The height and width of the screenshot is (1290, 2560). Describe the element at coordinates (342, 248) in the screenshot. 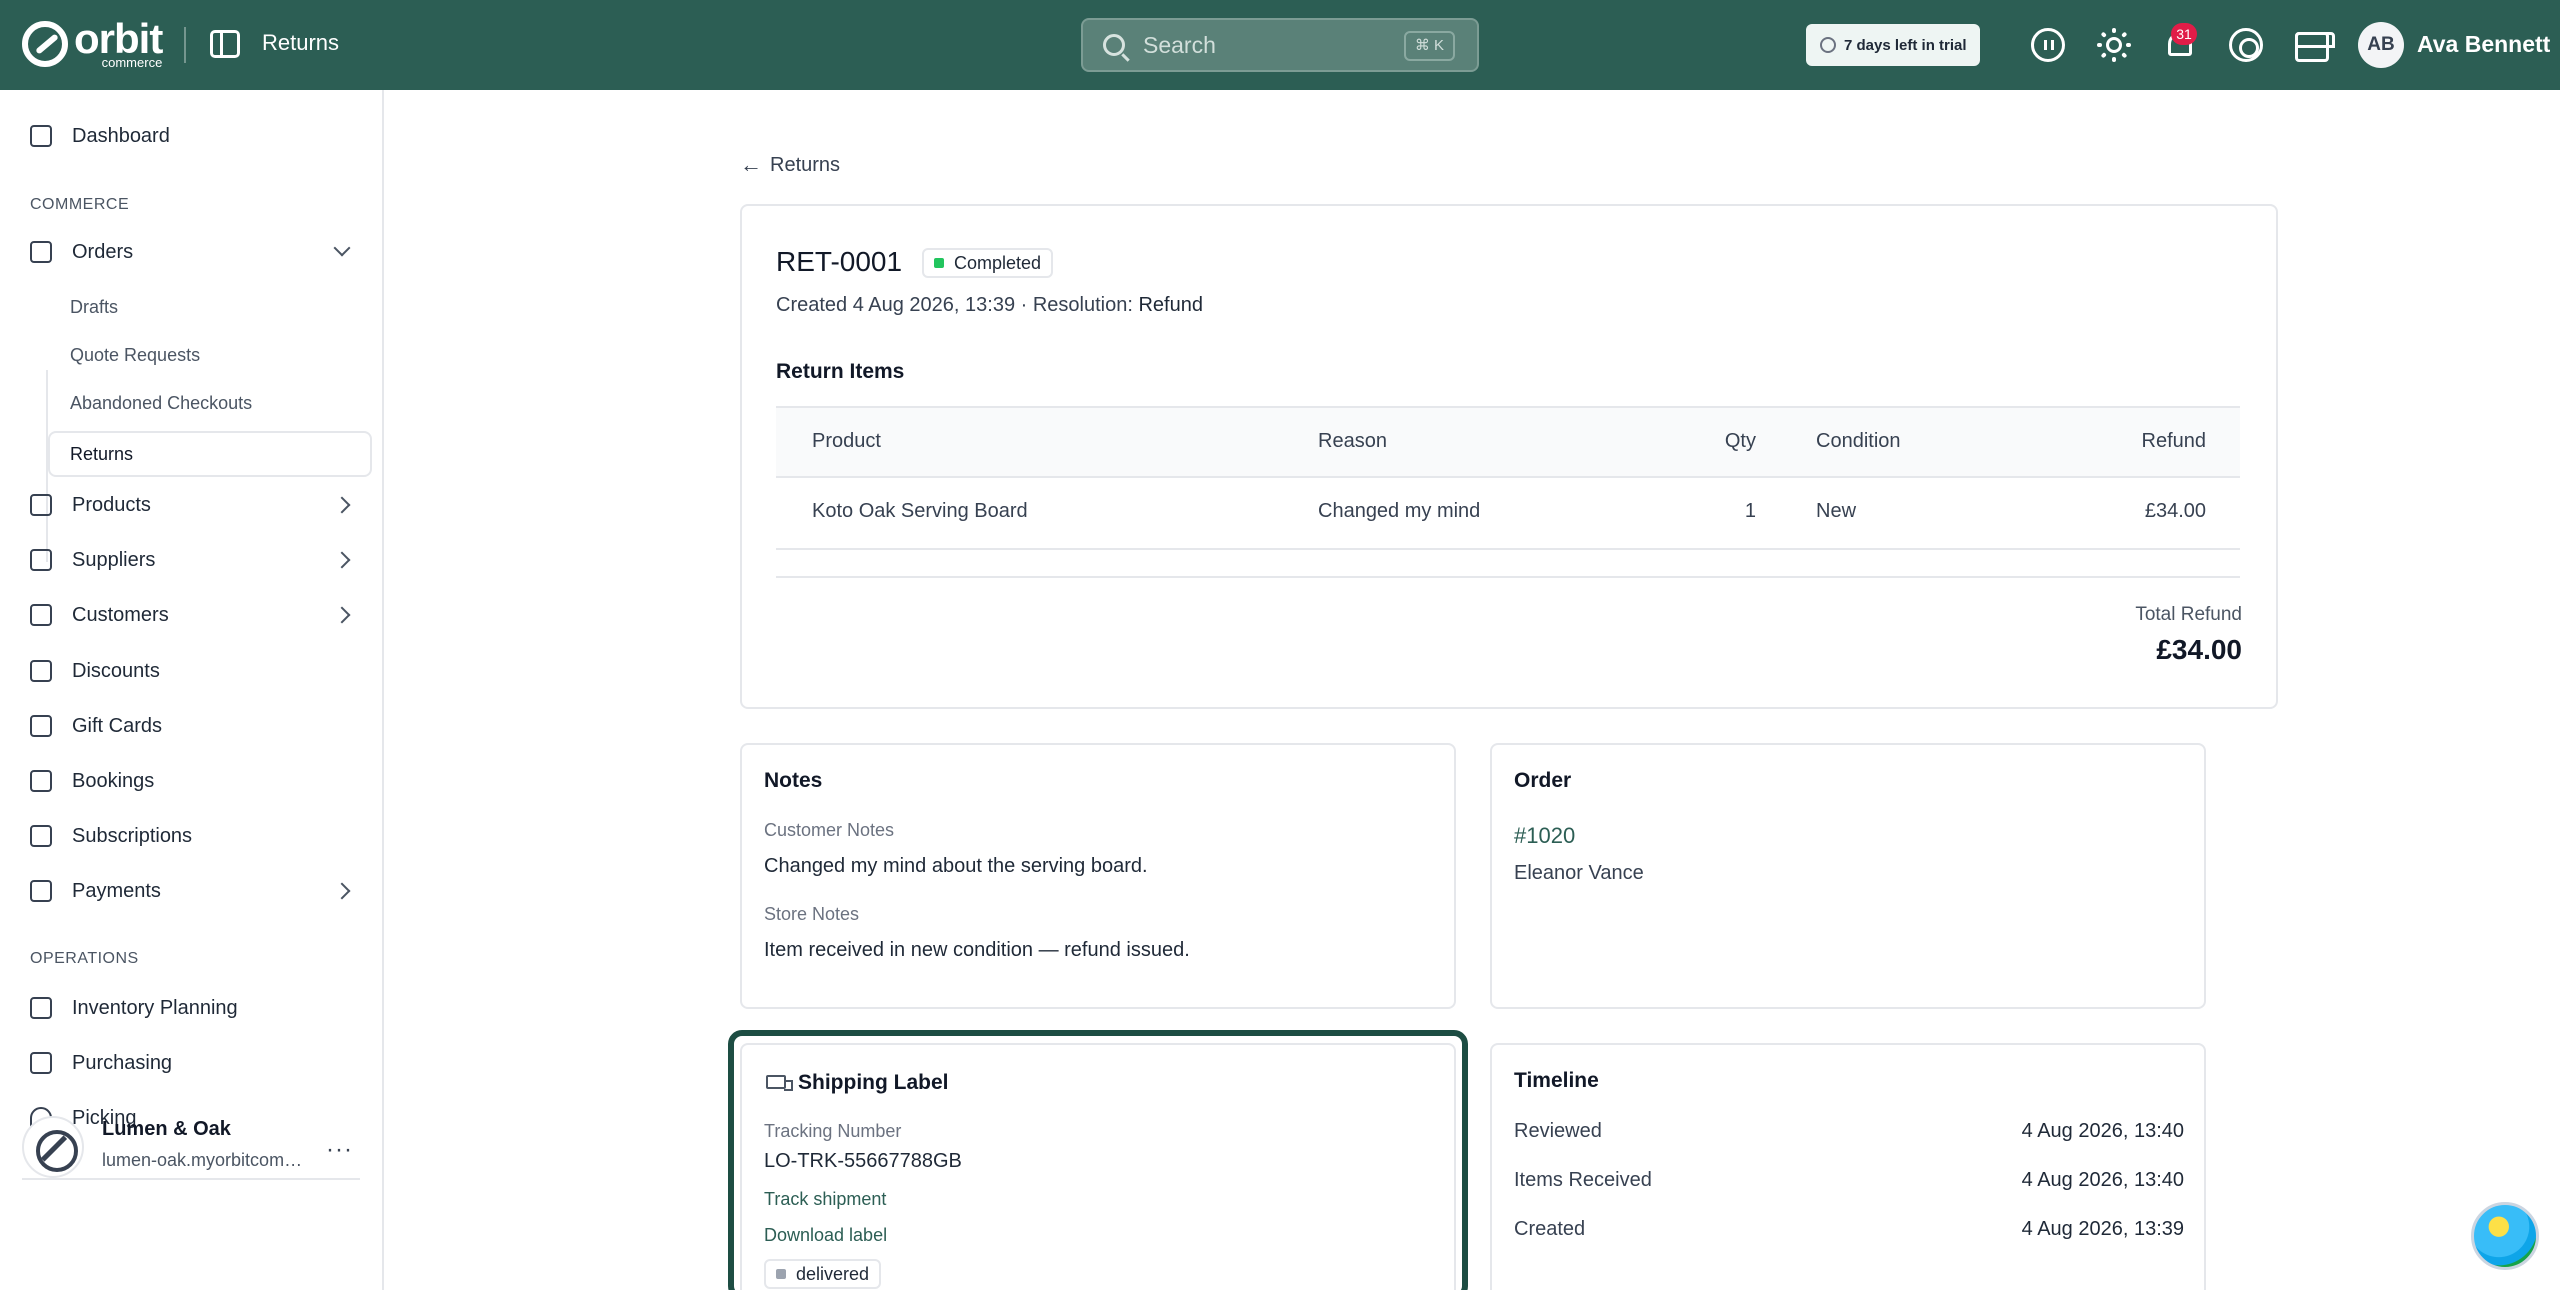

I see `chevron-down-icon` at that location.